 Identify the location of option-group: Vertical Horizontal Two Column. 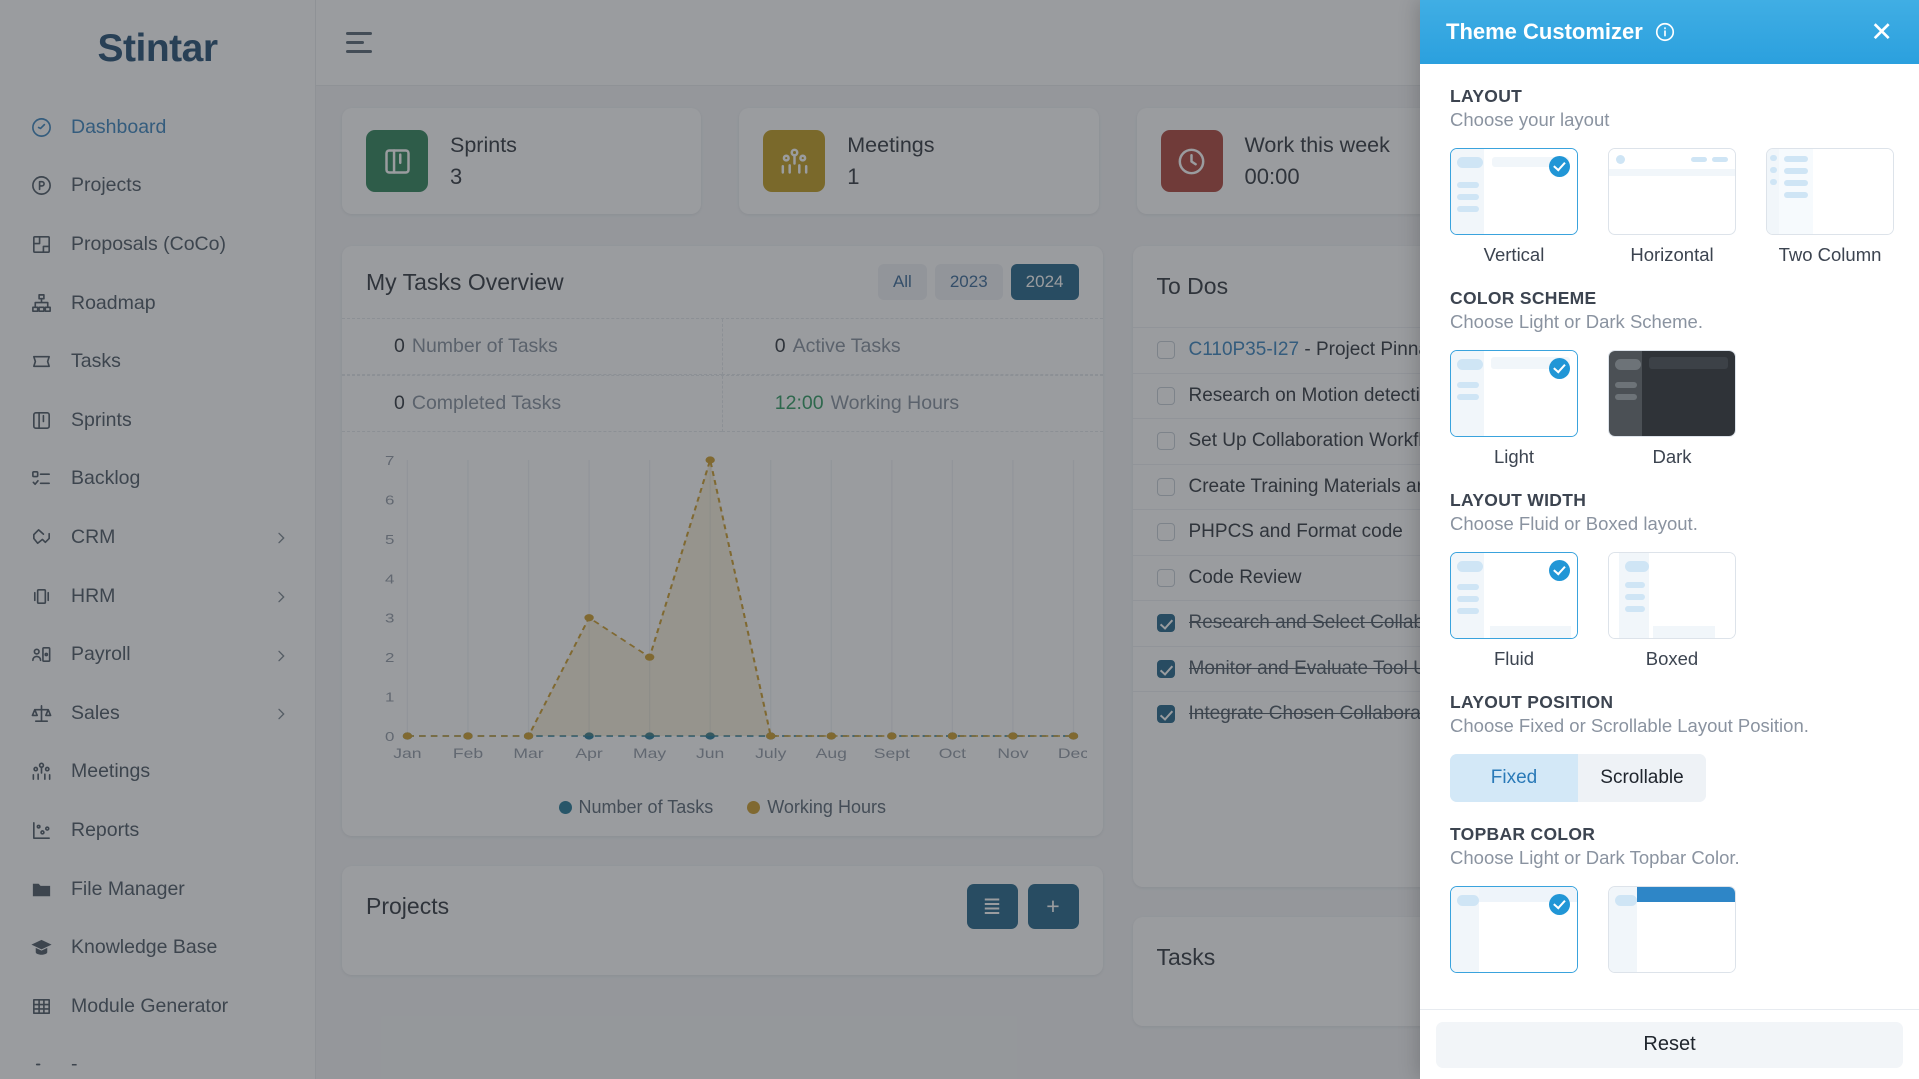
(1672, 207).